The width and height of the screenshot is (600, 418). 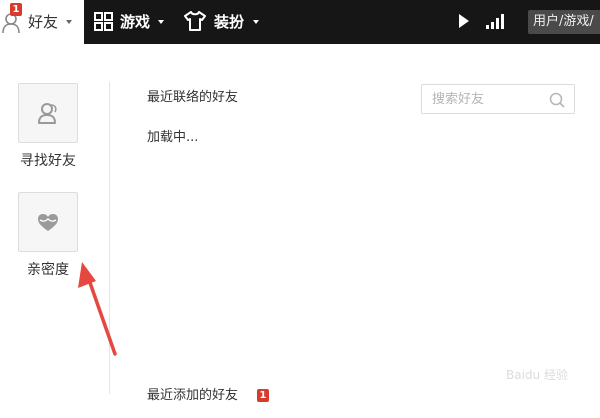 I want to click on find-friends-label: 寻找好友, so click(x=48, y=161).